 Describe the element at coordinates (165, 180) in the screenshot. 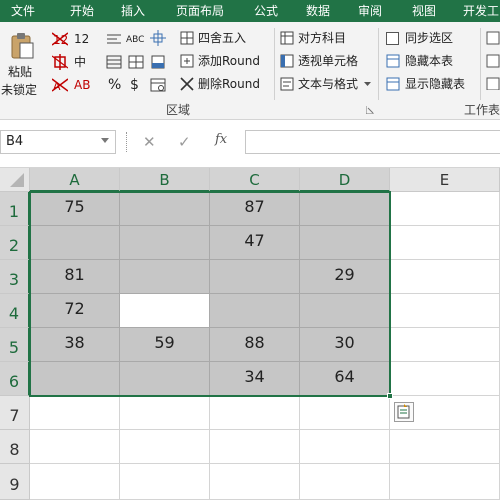

I see `column-header-b: B` at that location.